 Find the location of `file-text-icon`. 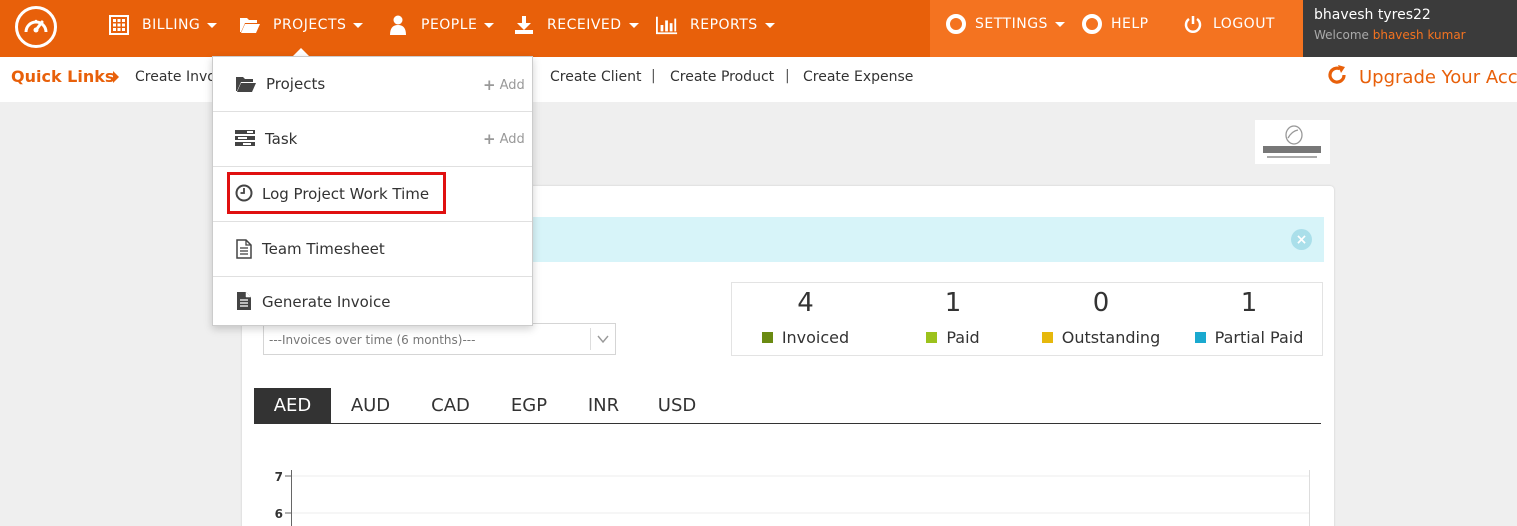

file-text-icon is located at coordinates (246, 300).